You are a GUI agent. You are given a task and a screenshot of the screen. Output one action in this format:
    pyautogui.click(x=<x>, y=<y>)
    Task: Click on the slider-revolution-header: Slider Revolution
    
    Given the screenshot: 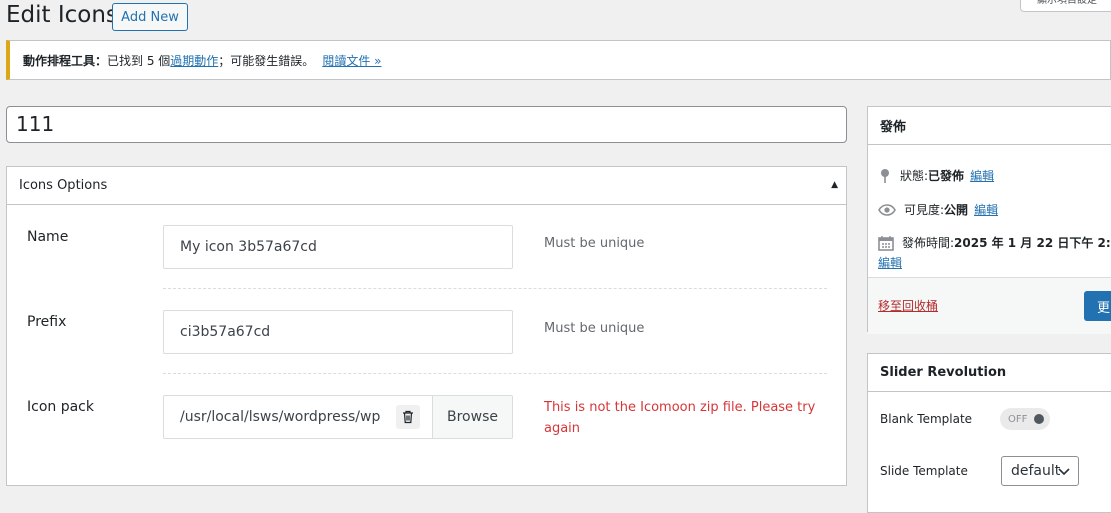 What is the action you would take?
    pyautogui.click(x=989, y=373)
    